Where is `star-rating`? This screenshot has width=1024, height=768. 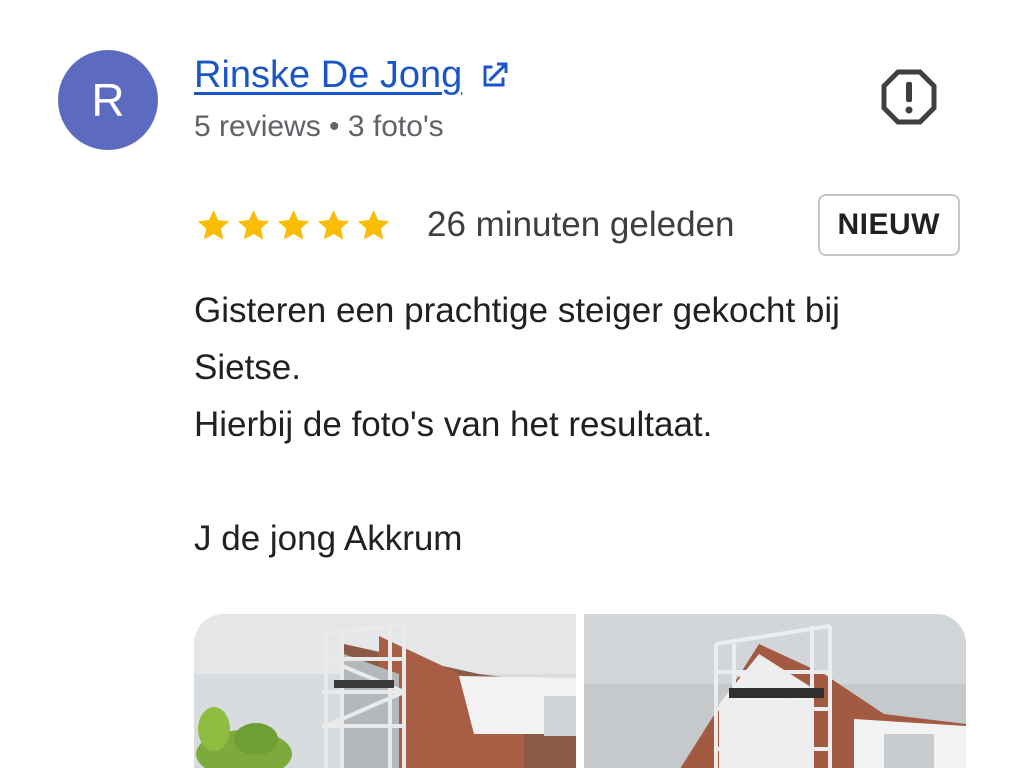 star-rating is located at coordinates (293, 225).